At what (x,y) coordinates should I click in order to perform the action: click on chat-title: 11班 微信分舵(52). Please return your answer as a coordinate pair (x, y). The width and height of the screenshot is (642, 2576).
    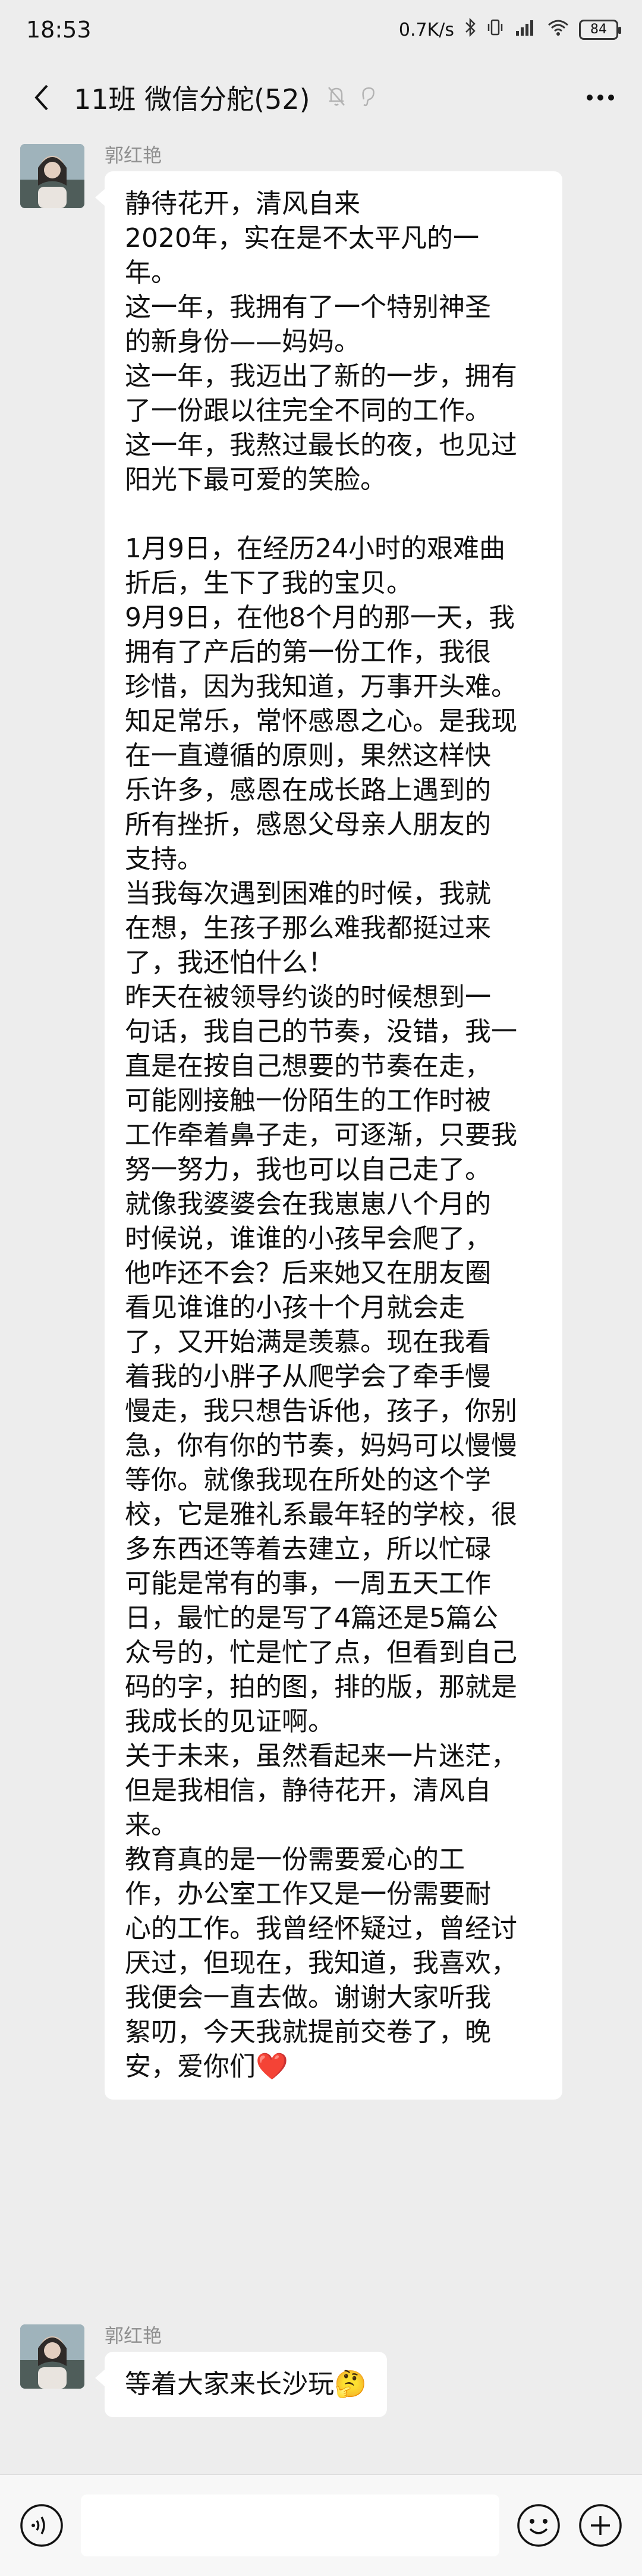
    Looking at the image, I should click on (192, 99).